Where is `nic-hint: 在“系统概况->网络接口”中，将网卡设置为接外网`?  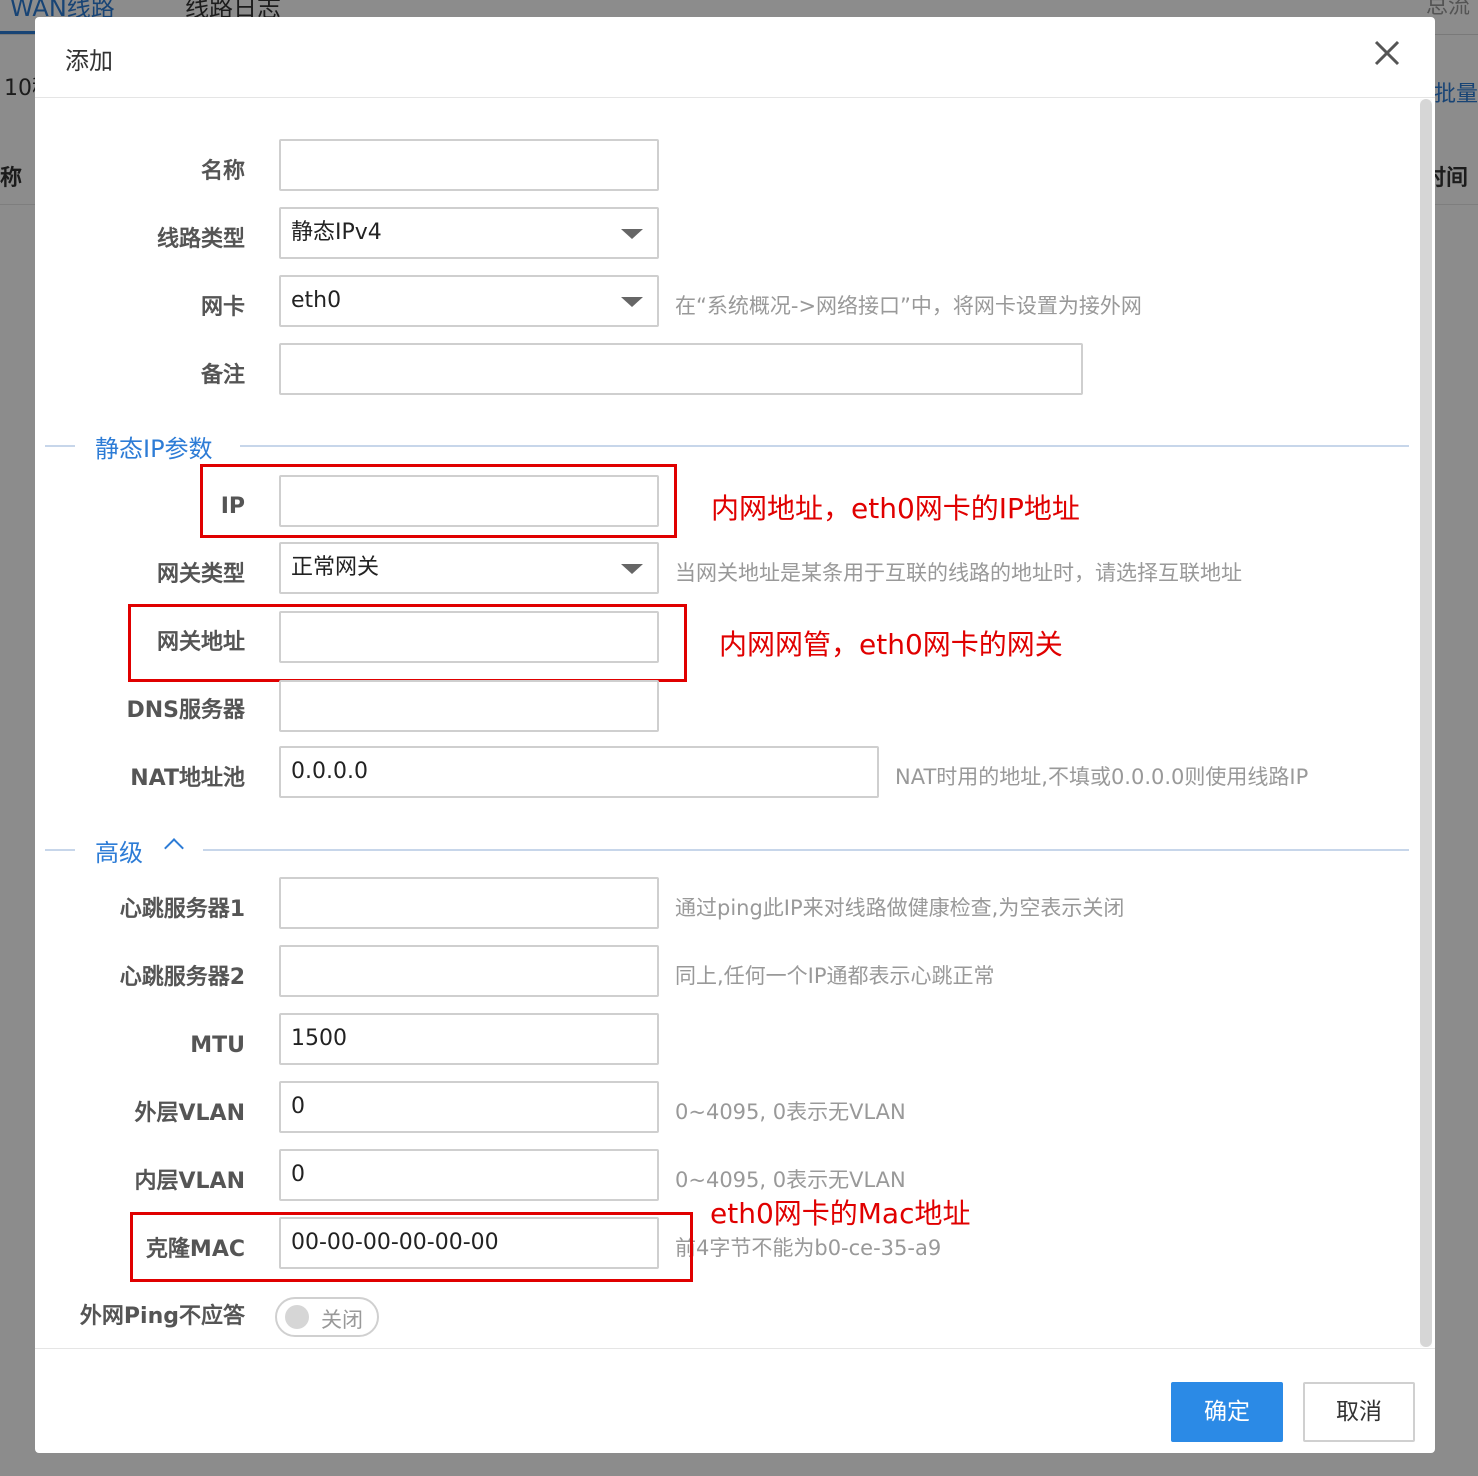 nic-hint: 在“系统概况->网络接口”中，将网卡设置为接外网 is located at coordinates (908, 306).